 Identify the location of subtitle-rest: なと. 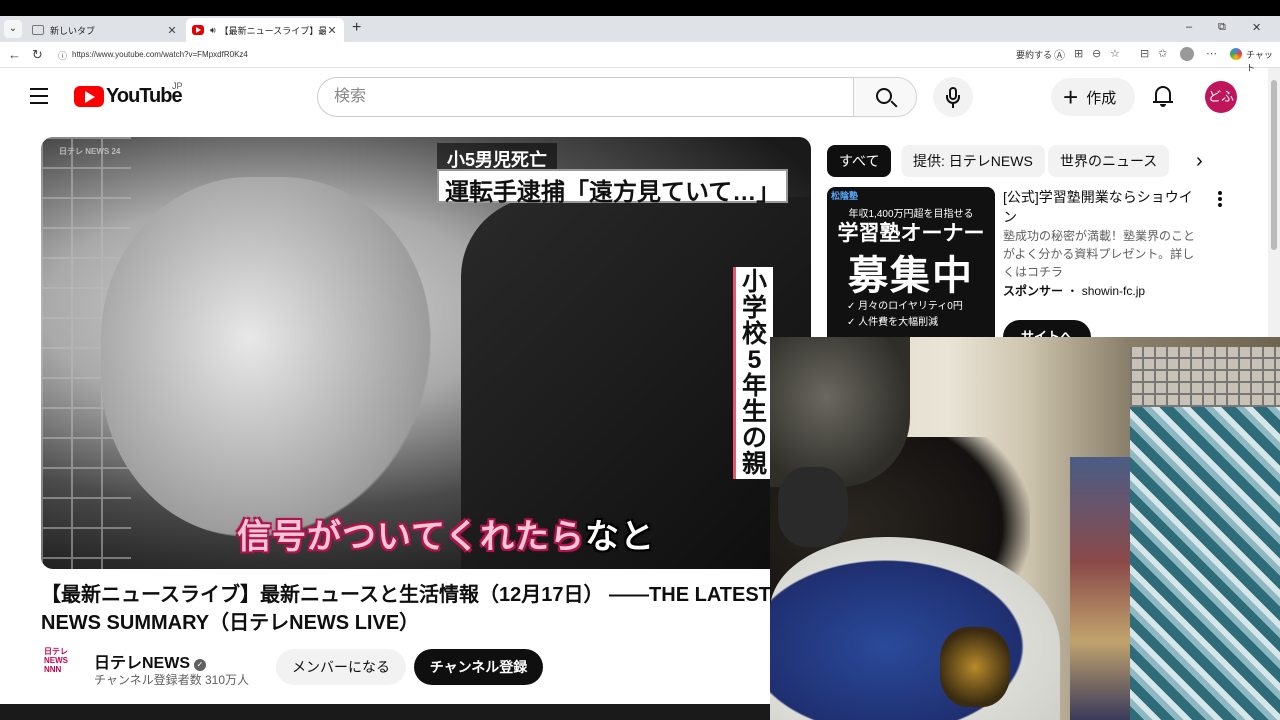
(619, 537).